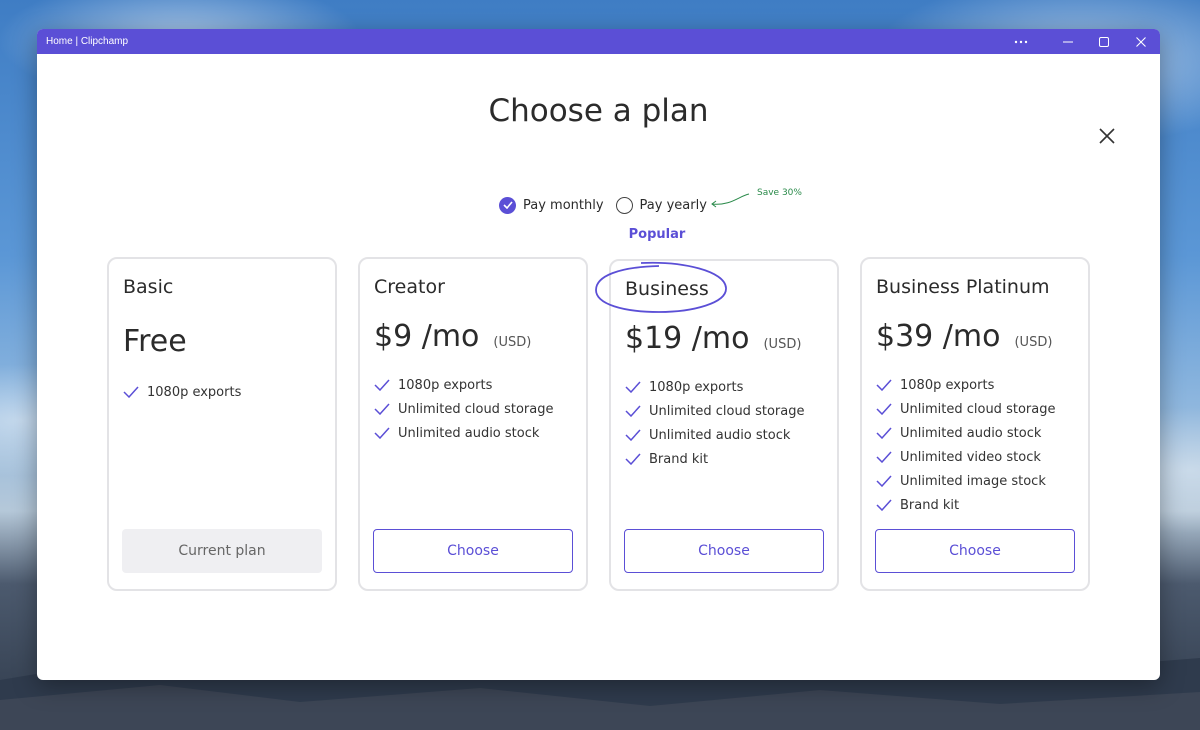  Describe the element at coordinates (598, 41) in the screenshot. I see `title-bar: Home | Clipchamp` at that location.